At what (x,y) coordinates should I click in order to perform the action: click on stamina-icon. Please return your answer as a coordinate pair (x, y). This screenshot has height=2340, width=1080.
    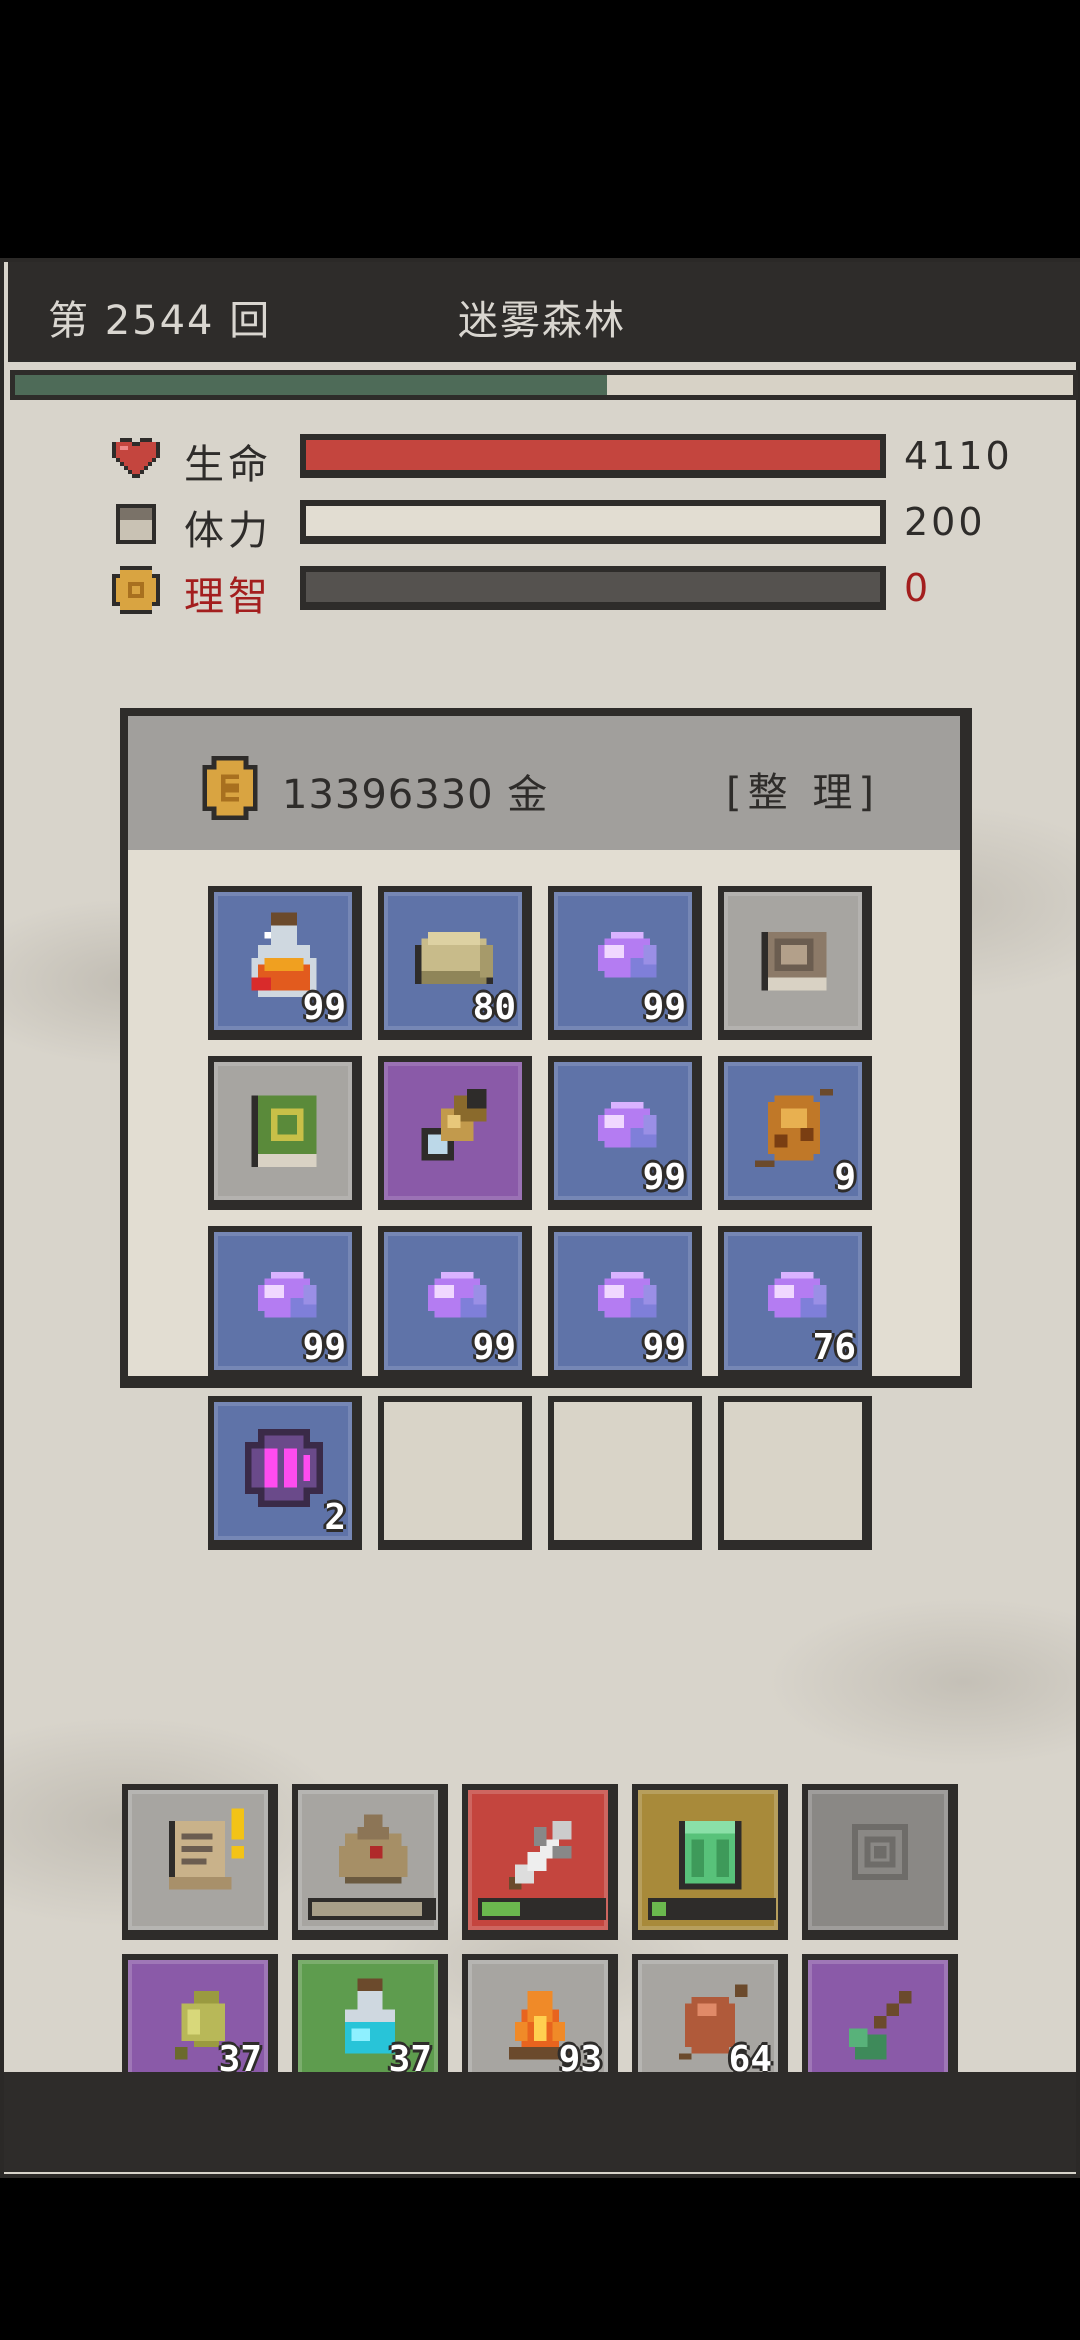
    Looking at the image, I should click on (136, 524).